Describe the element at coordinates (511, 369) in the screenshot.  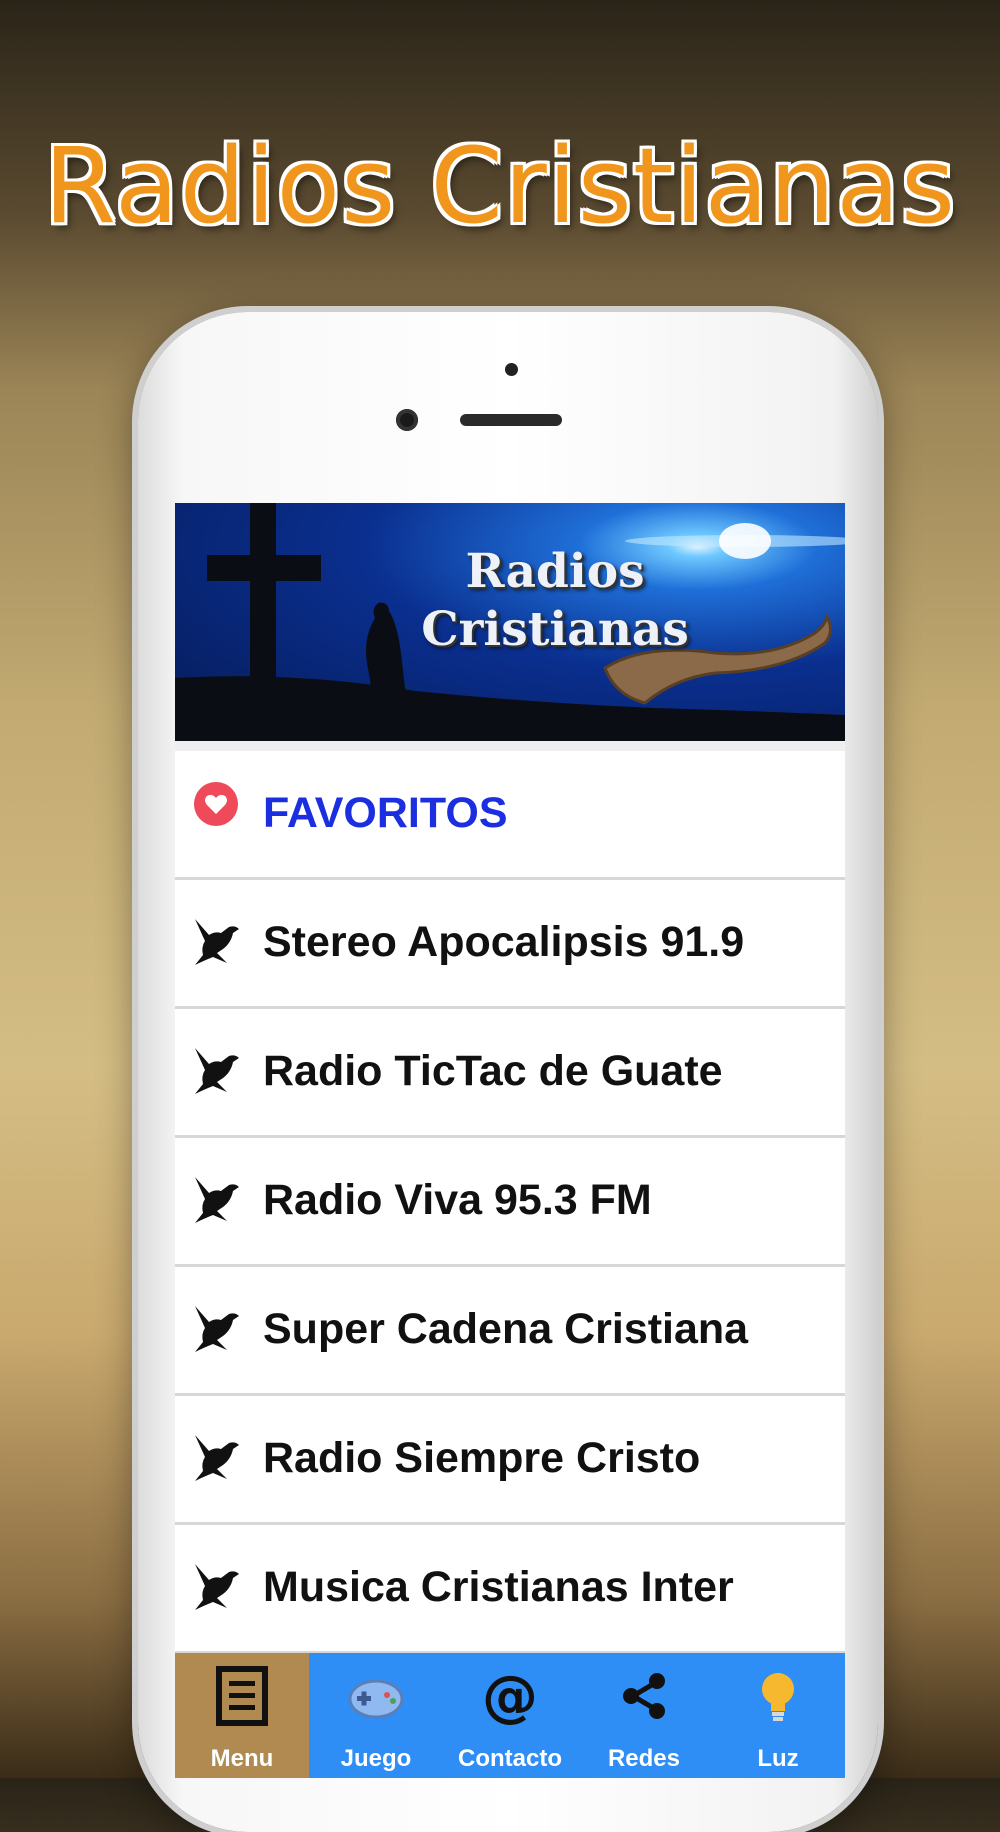
I see `phone-sensor` at that location.